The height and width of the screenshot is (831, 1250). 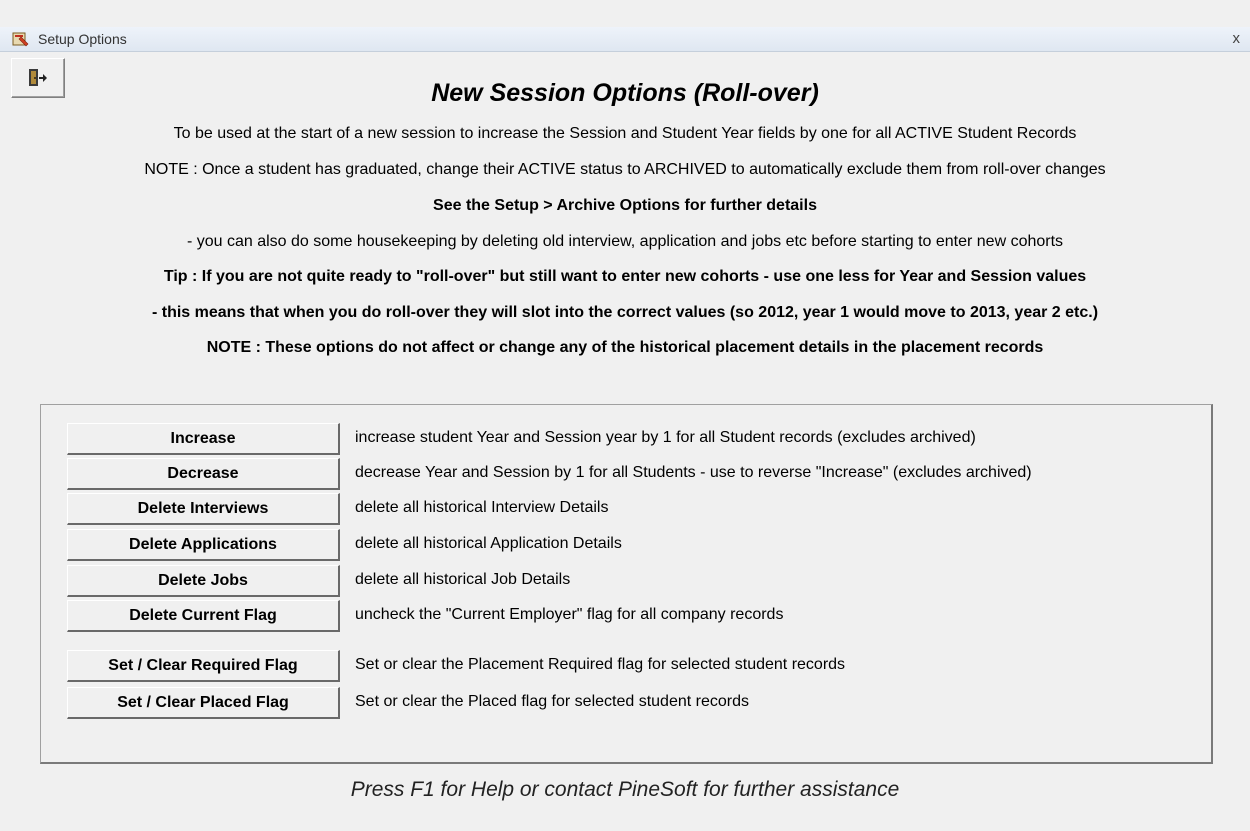 I want to click on close-button: x, so click(x=1237, y=38).